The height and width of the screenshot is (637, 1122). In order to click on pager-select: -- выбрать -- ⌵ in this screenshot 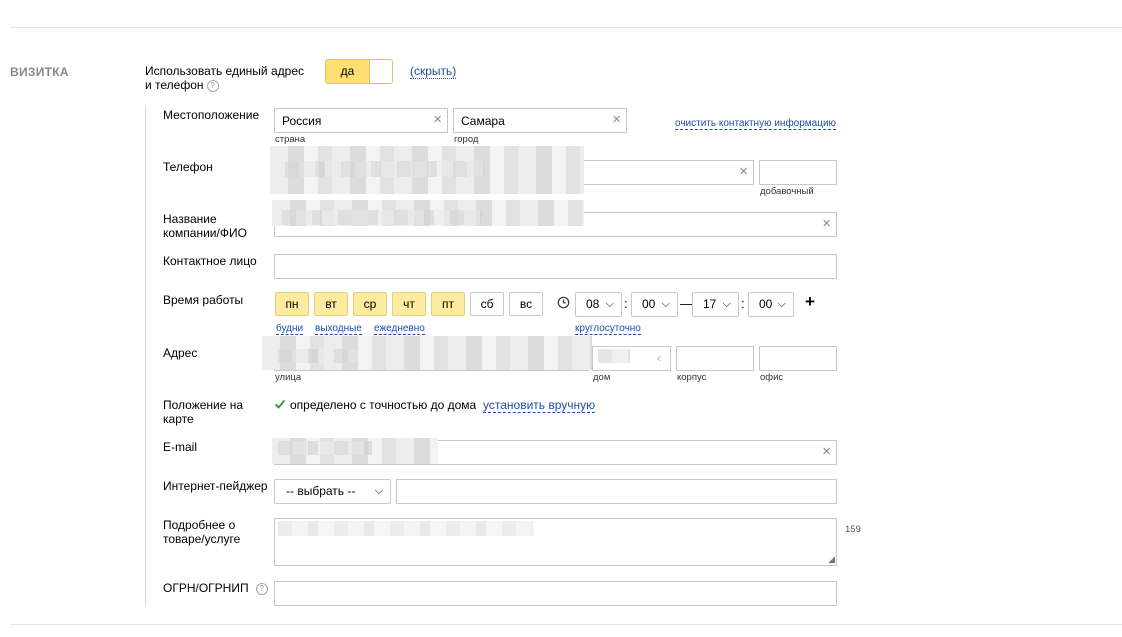, I will do `click(332, 491)`.